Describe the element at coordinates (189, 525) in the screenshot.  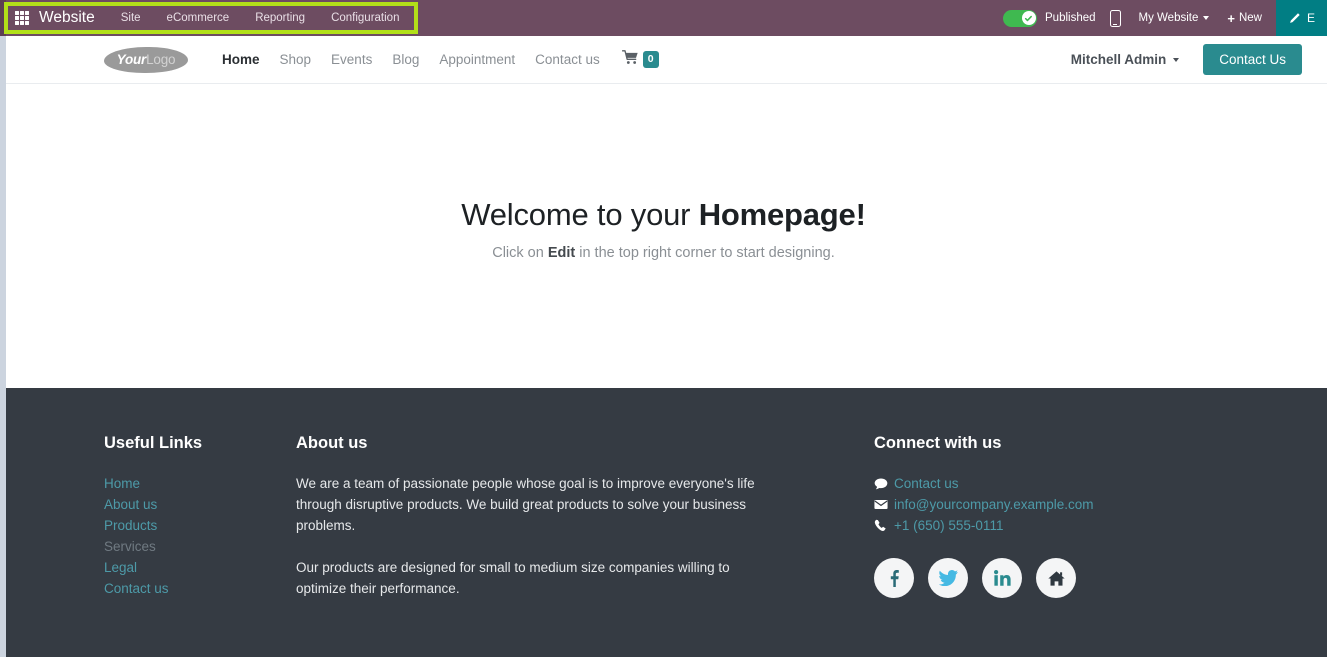
I see `footer-link-products: Products` at that location.